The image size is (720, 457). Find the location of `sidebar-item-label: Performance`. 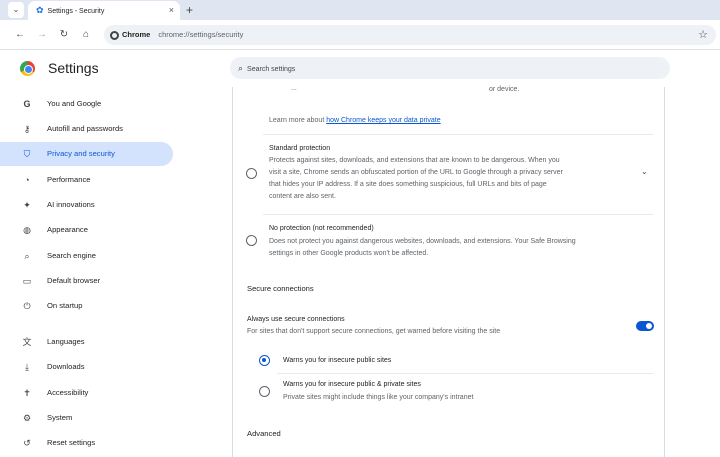

sidebar-item-label: Performance is located at coordinates (69, 179).